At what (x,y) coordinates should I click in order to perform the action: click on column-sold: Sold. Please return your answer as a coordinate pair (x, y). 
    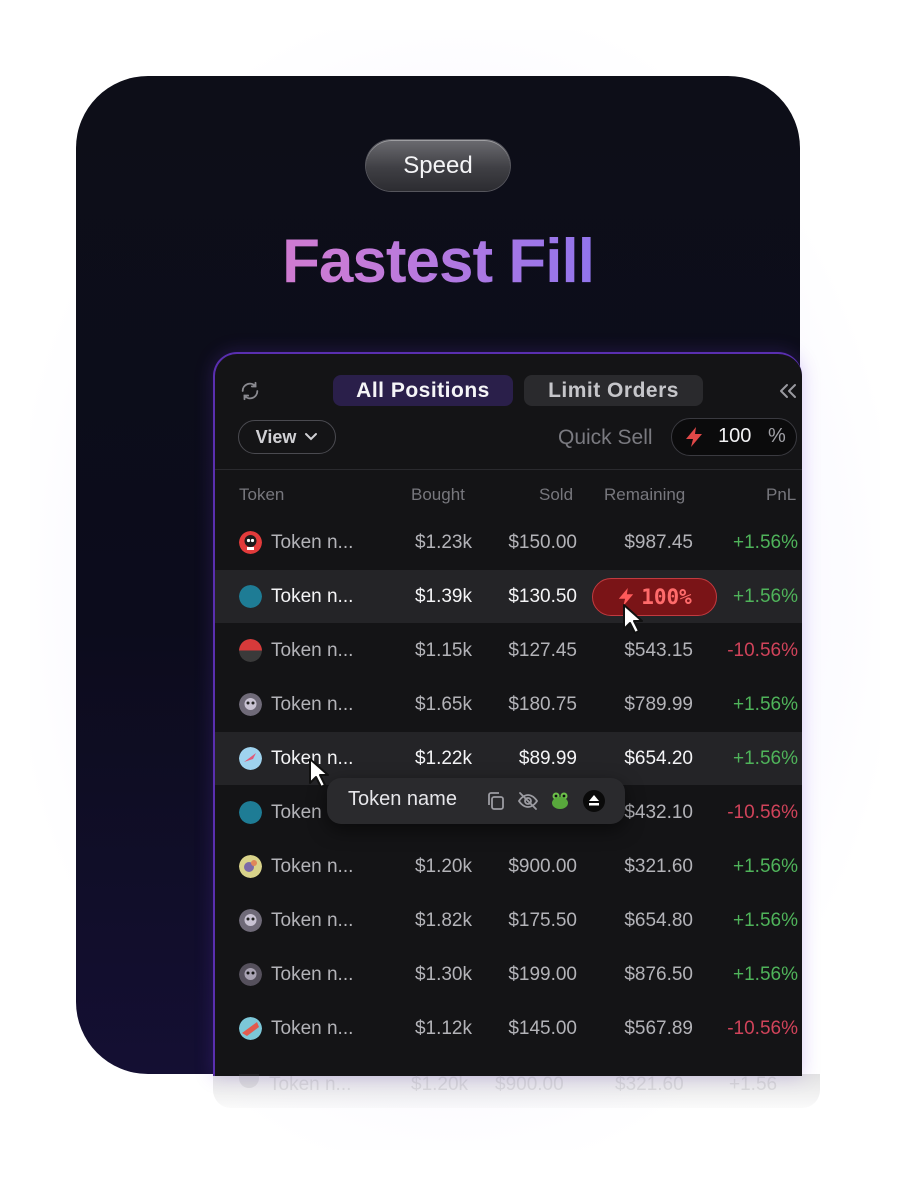
    Looking at the image, I should click on (556, 494).